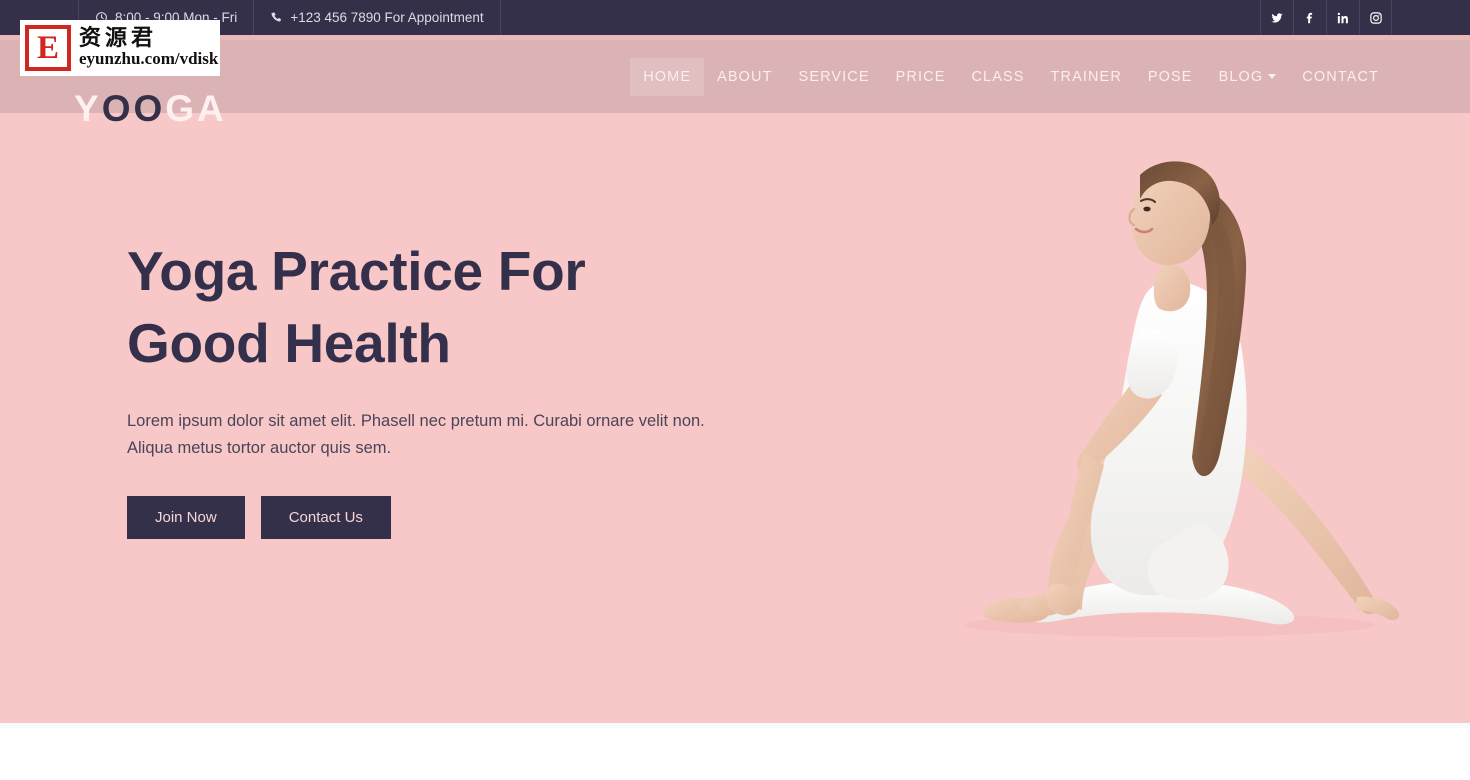 The image size is (1470, 780). I want to click on nav-item-blog: BLOG, so click(1248, 77).